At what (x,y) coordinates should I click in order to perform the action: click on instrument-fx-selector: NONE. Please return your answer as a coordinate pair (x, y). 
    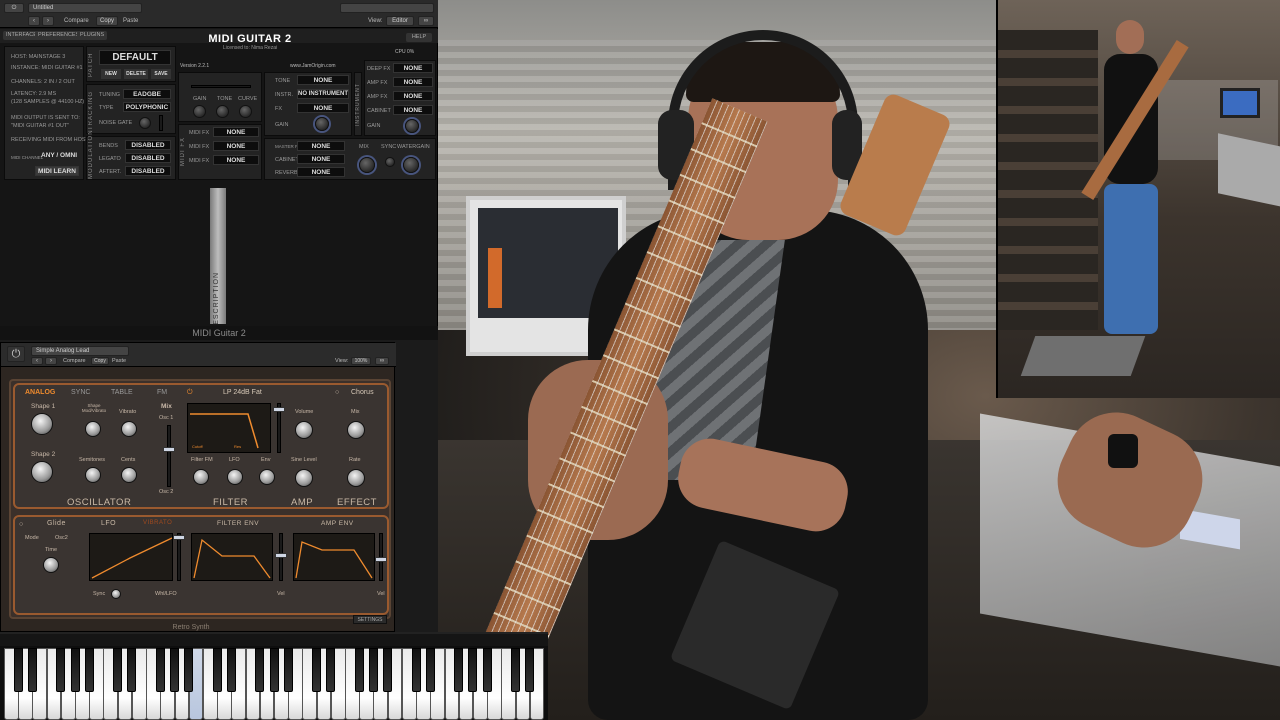
    Looking at the image, I should click on (323, 108).